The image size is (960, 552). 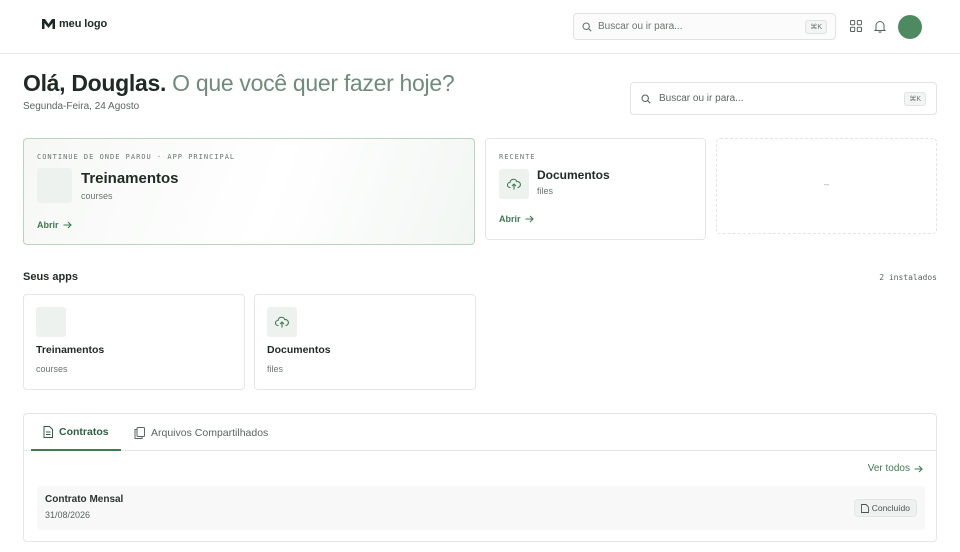 I want to click on top-navigation-bar: meu logo Buscar ou ir para... ⌘K, so click(x=480, y=27).